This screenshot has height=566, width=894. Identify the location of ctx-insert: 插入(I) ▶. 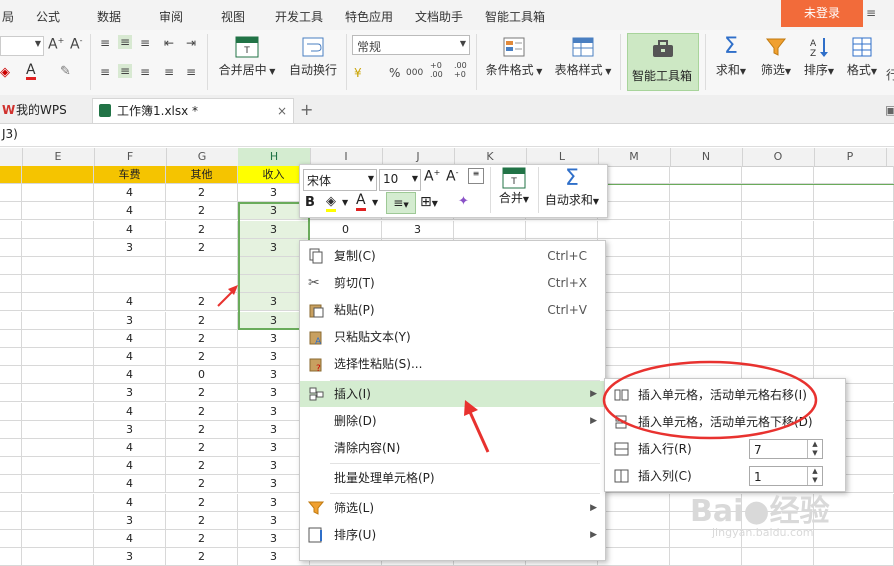
(452, 394).